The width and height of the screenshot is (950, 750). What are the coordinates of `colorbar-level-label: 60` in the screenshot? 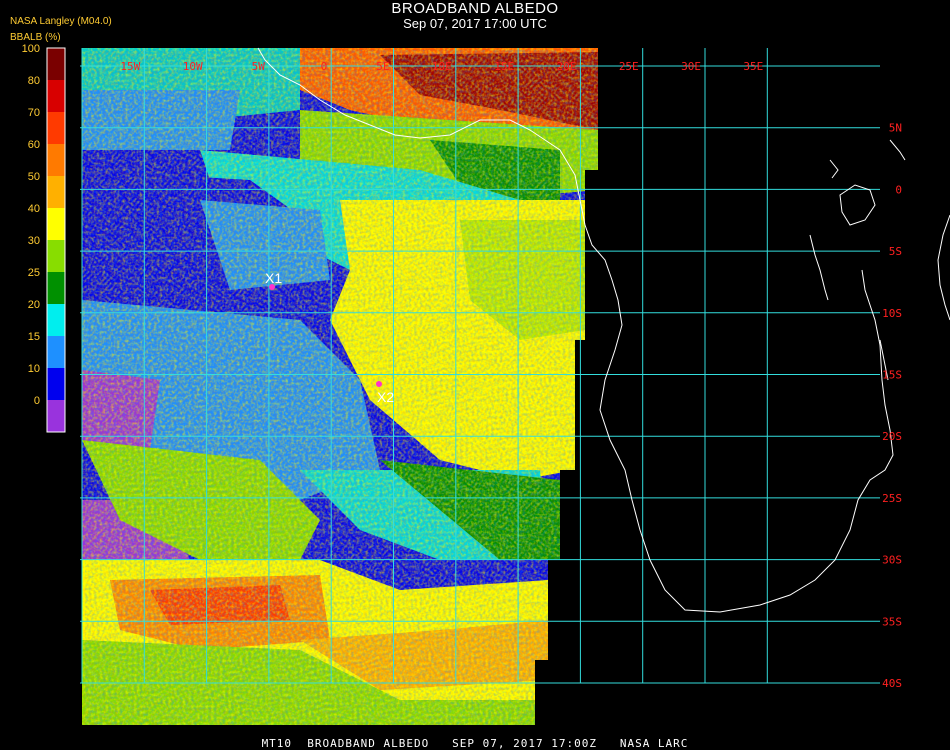 It's located at (34, 145).